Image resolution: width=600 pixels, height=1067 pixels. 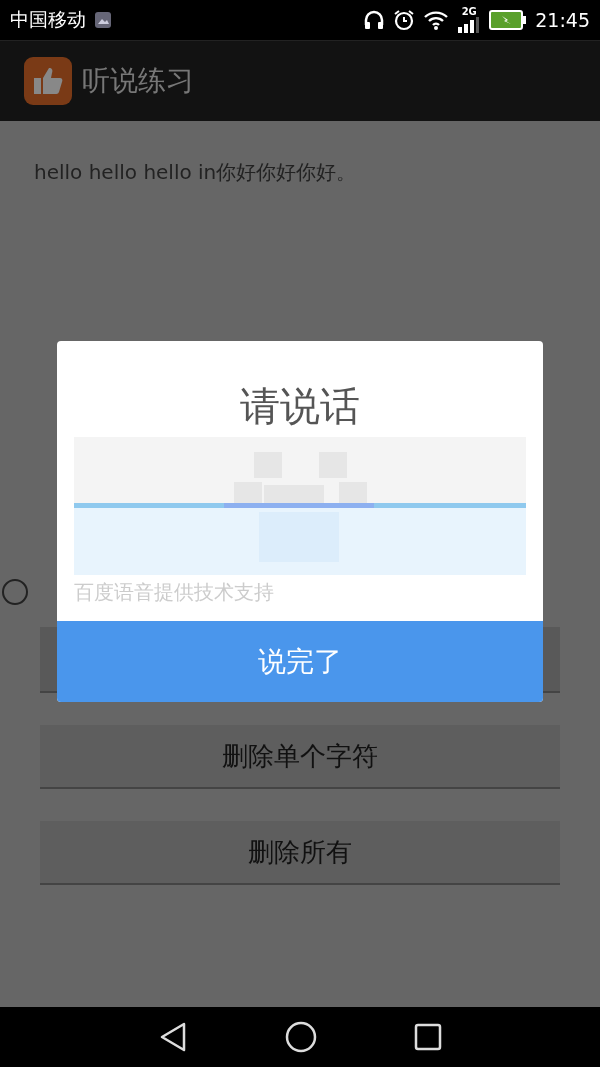 I want to click on recents-icon, so click(x=427, y=1037).